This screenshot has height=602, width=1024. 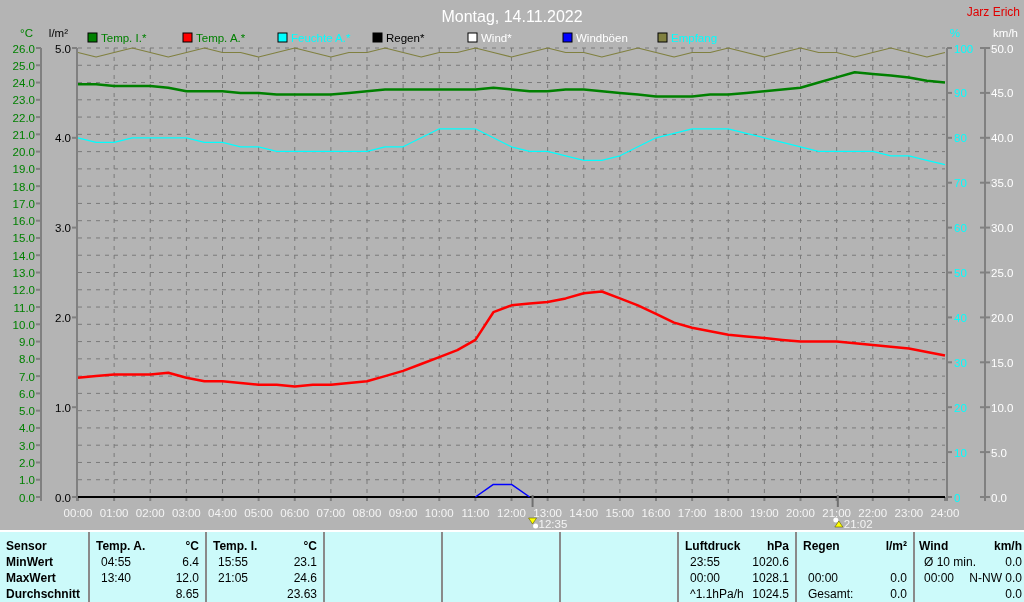 I want to click on axis-label: 80, so click(x=960, y=138).